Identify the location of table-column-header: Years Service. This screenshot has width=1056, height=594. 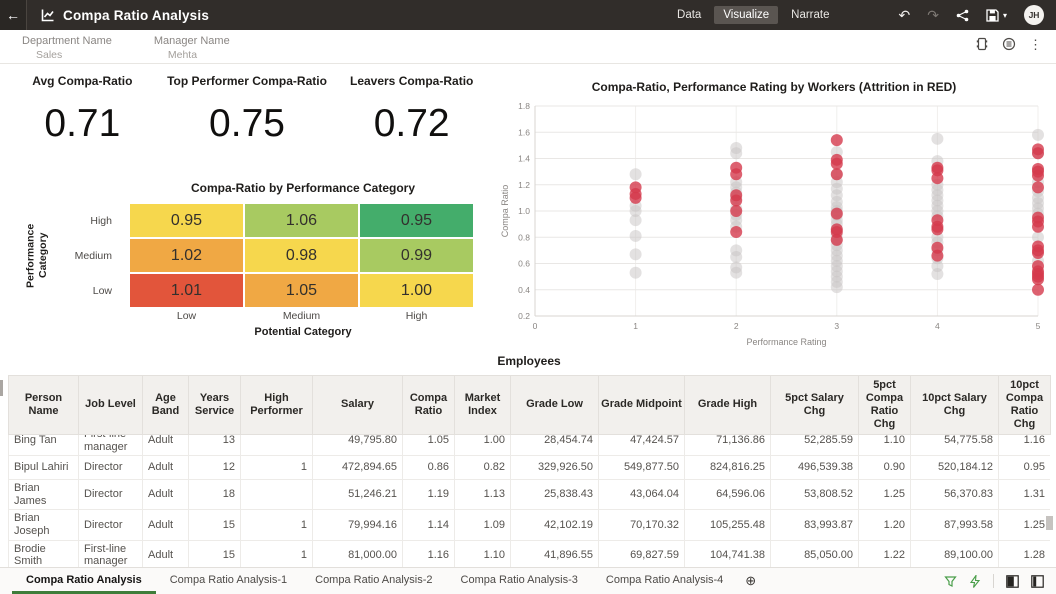
(214, 405).